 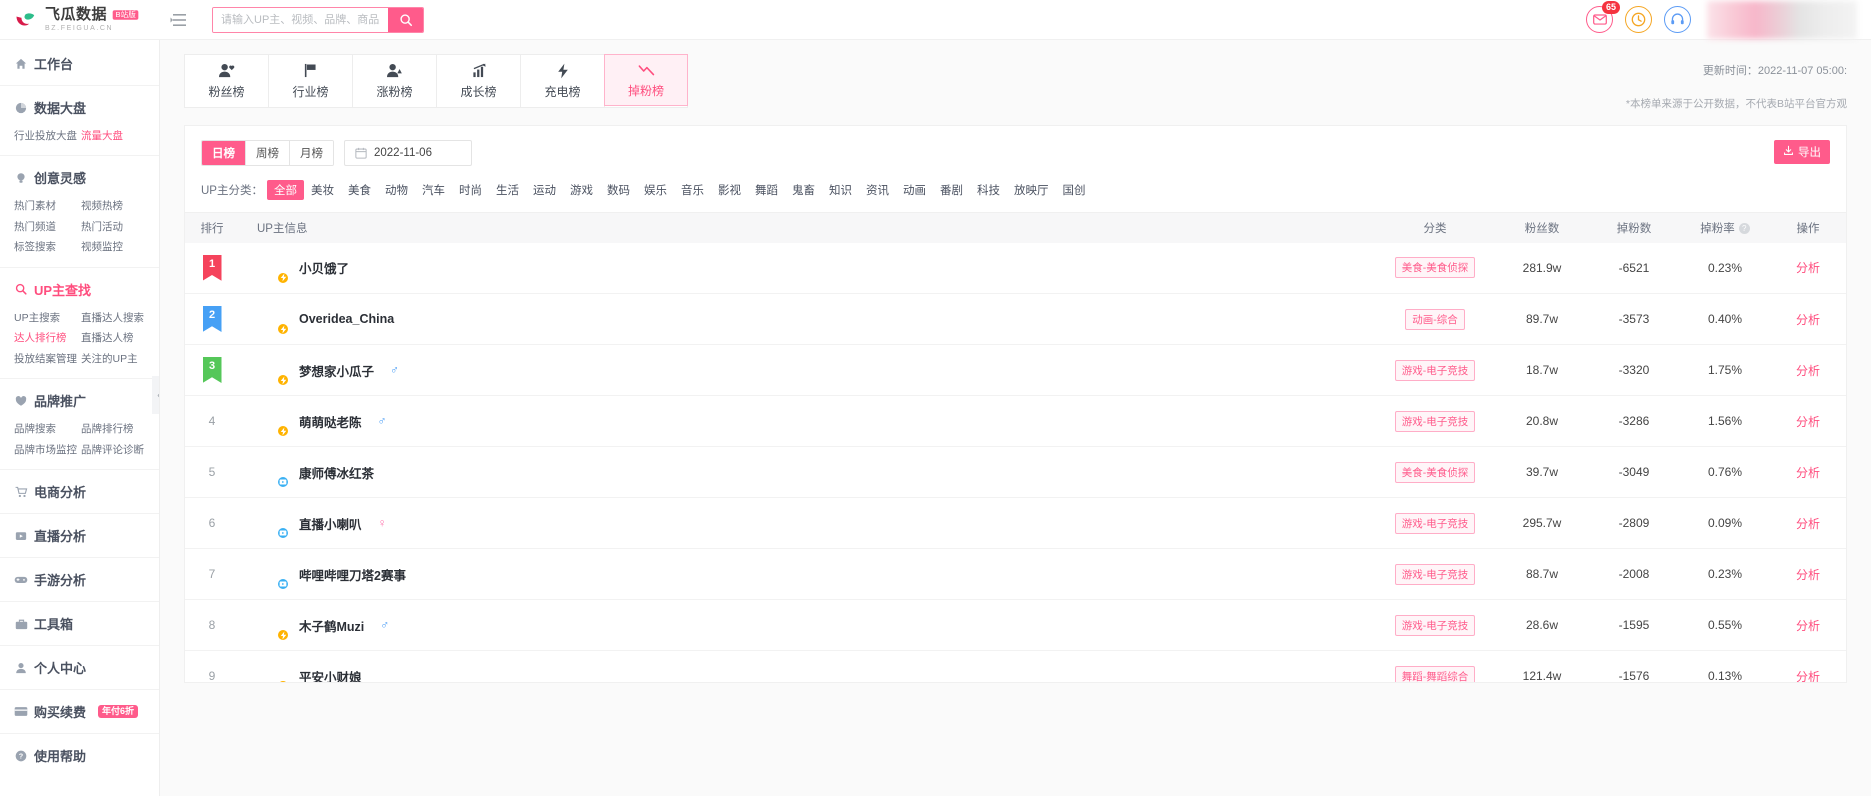 I want to click on category-动物: 动物, so click(x=396, y=190).